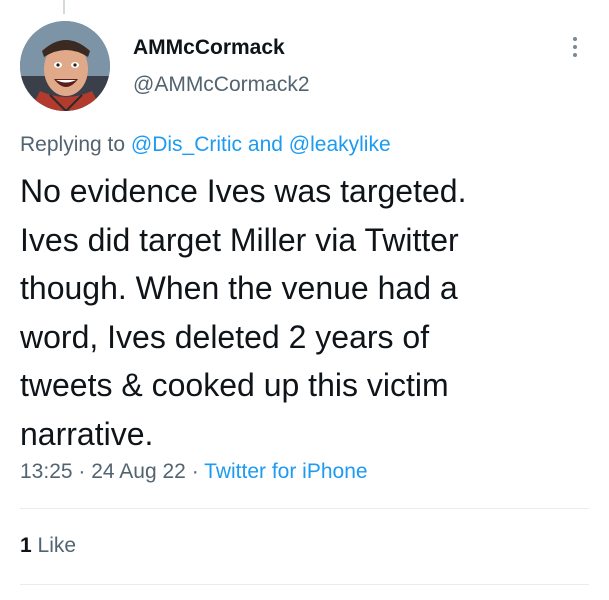  I want to click on thread-connector-line, so click(64, 7).